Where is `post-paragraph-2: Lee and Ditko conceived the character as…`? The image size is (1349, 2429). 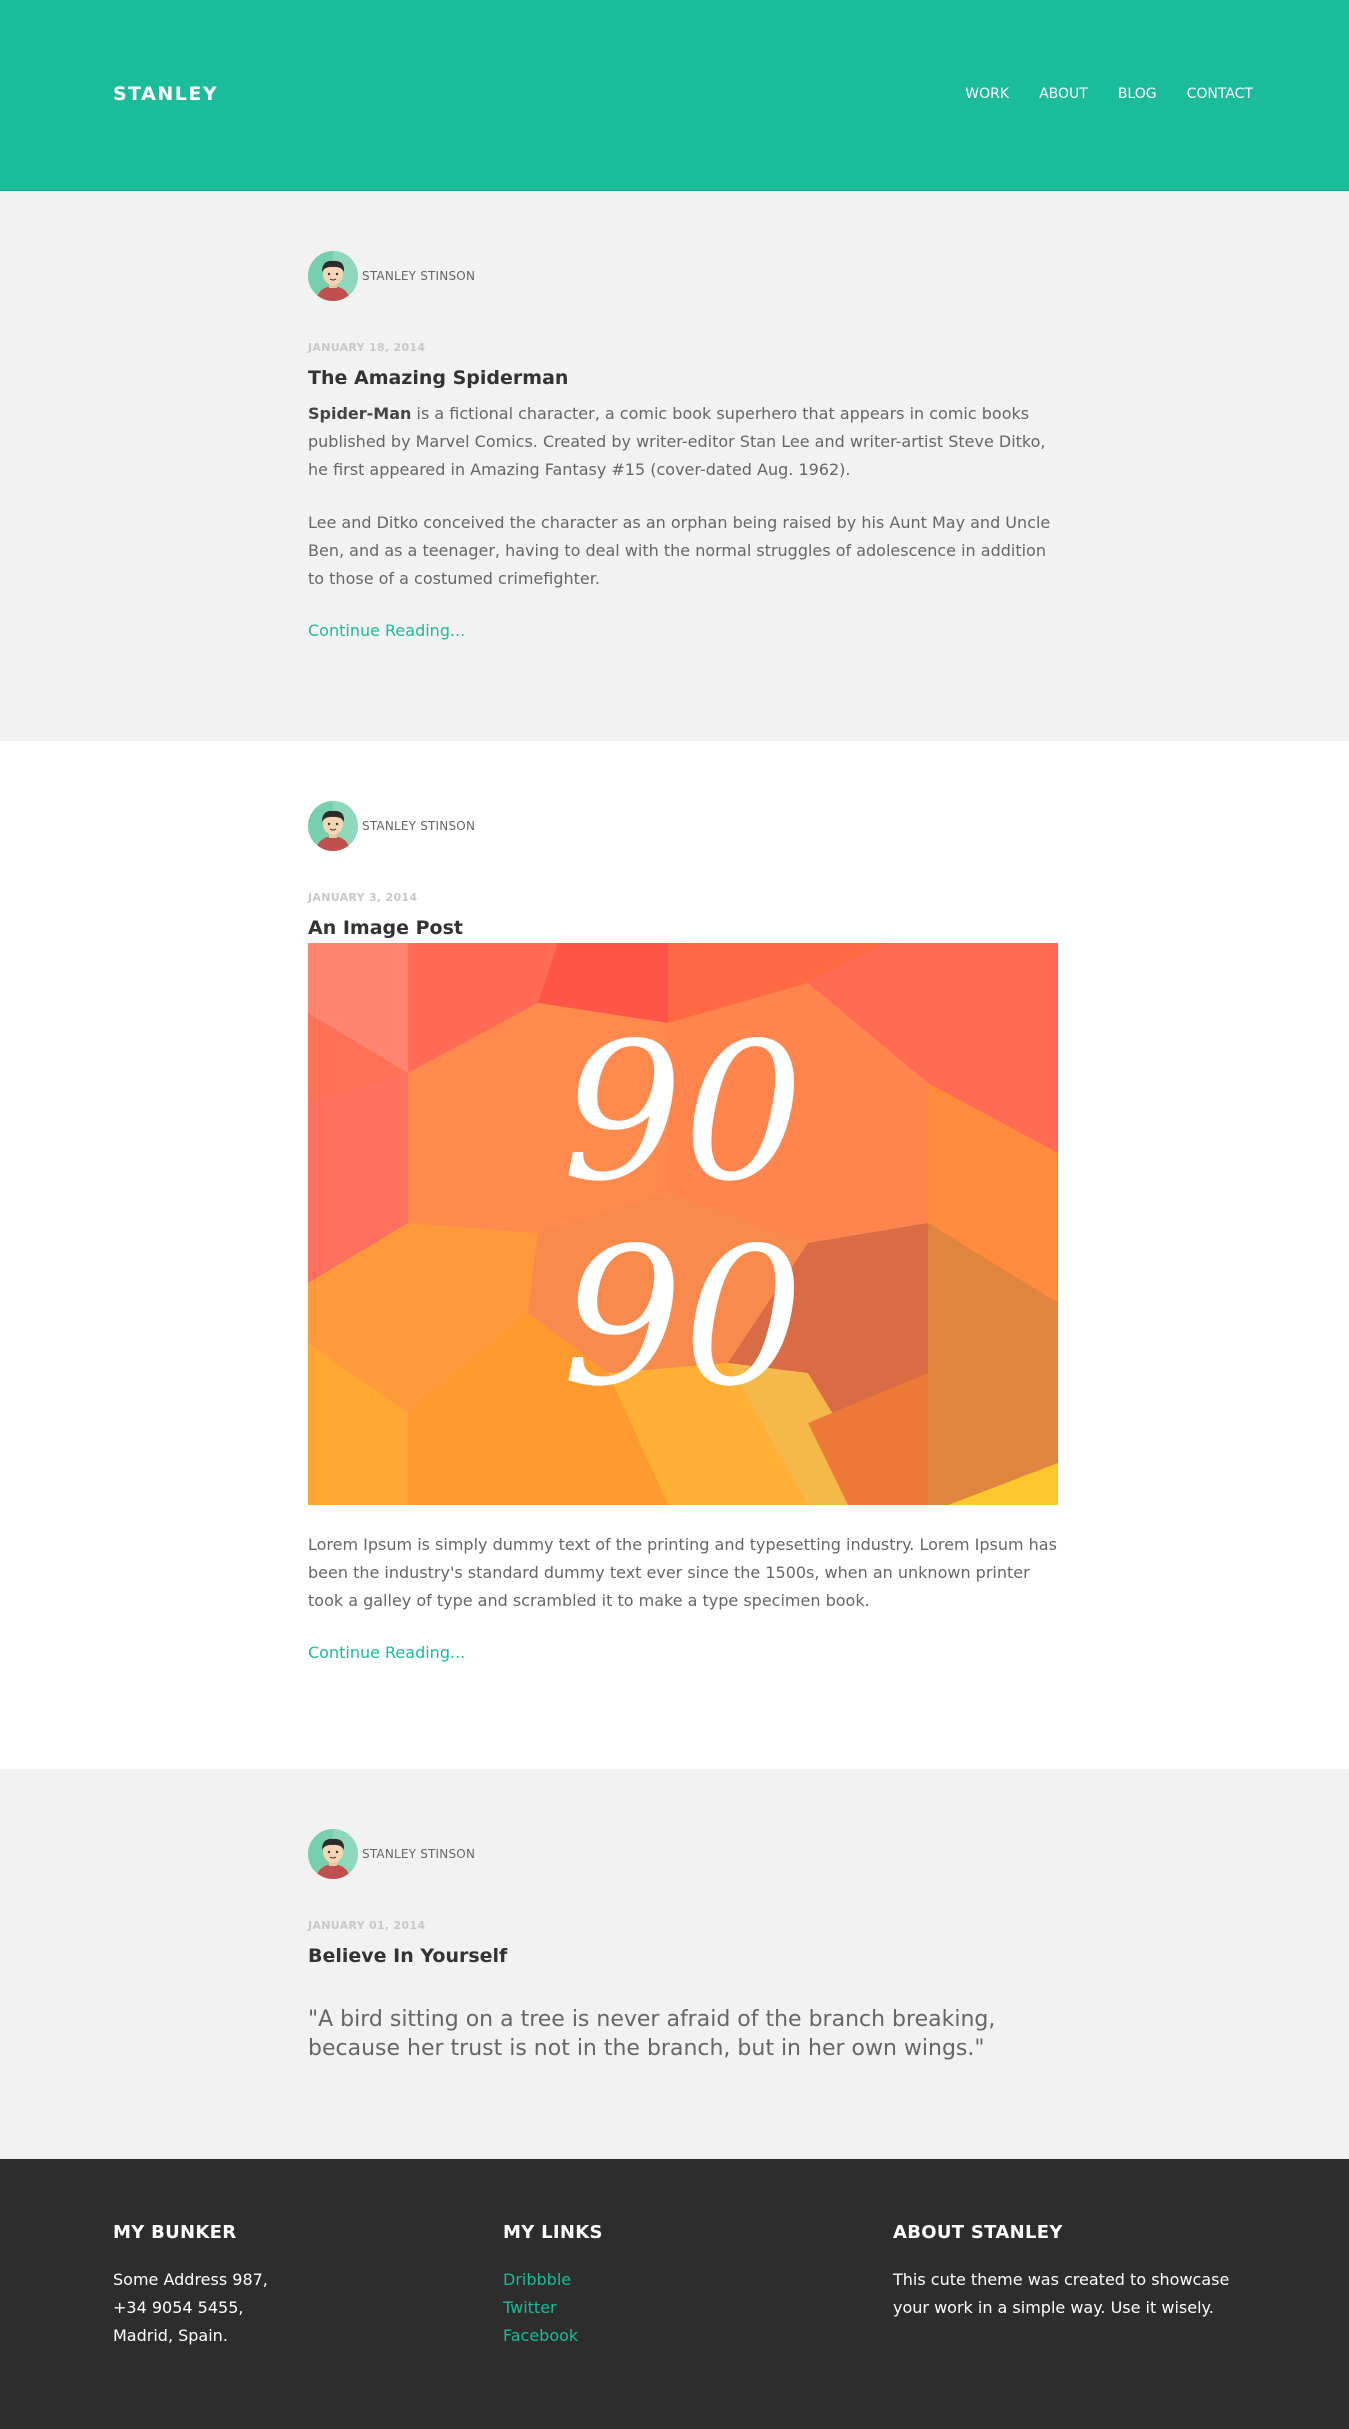
post-paragraph-2: Lee and Ditko conceived the character as… is located at coordinates (679, 550).